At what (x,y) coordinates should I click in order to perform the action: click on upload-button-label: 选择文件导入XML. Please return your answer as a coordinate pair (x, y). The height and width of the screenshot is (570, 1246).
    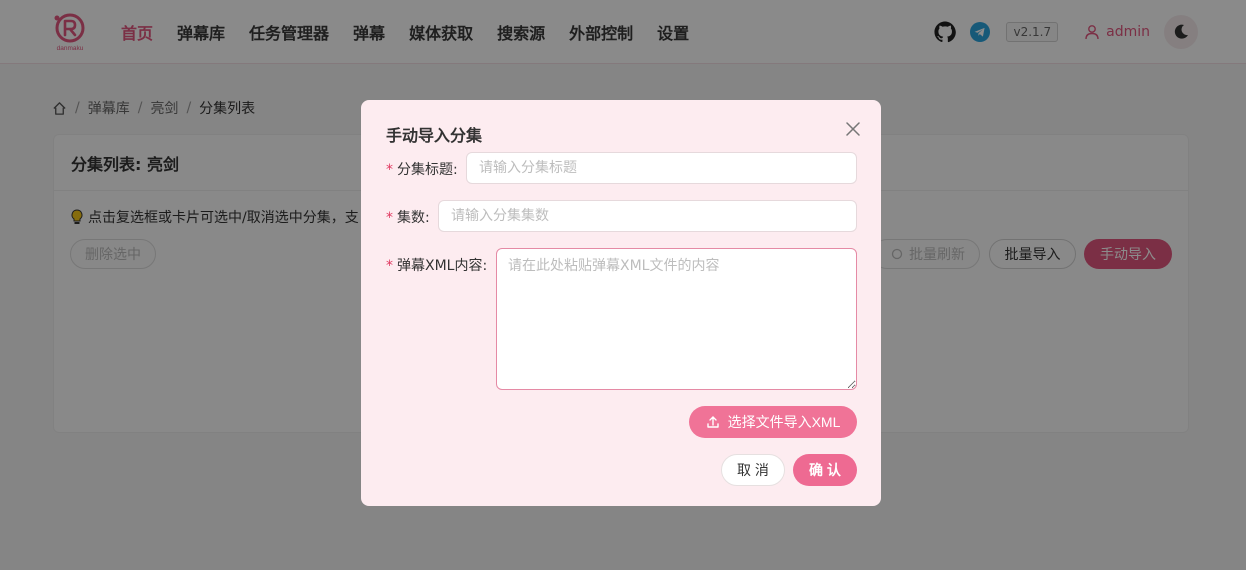
    Looking at the image, I should click on (784, 422).